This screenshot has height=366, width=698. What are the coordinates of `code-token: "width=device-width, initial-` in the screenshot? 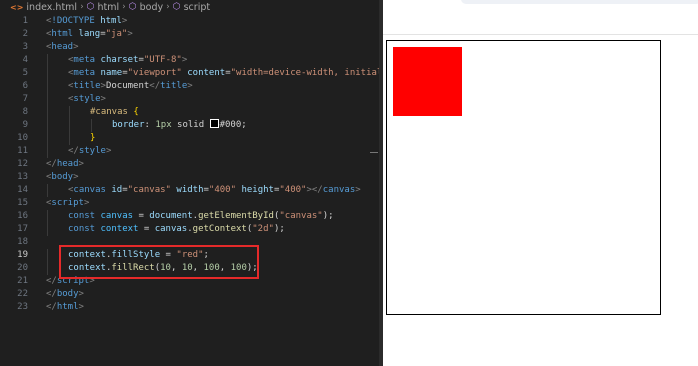 It's located at (305, 73).